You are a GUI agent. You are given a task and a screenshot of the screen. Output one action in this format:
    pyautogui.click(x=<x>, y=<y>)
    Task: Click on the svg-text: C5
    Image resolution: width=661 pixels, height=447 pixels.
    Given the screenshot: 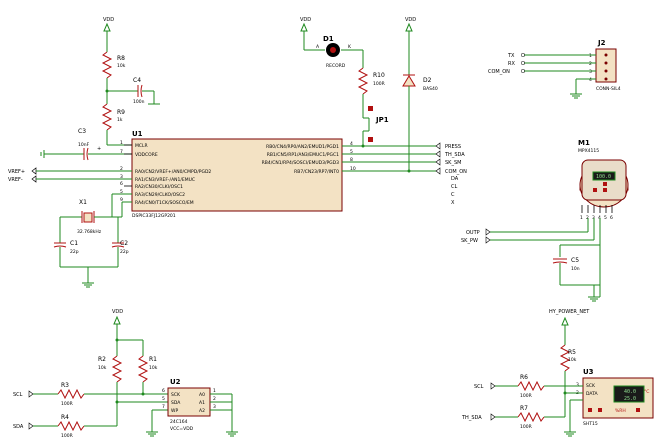 What is the action you would take?
    pyautogui.click(x=575, y=260)
    